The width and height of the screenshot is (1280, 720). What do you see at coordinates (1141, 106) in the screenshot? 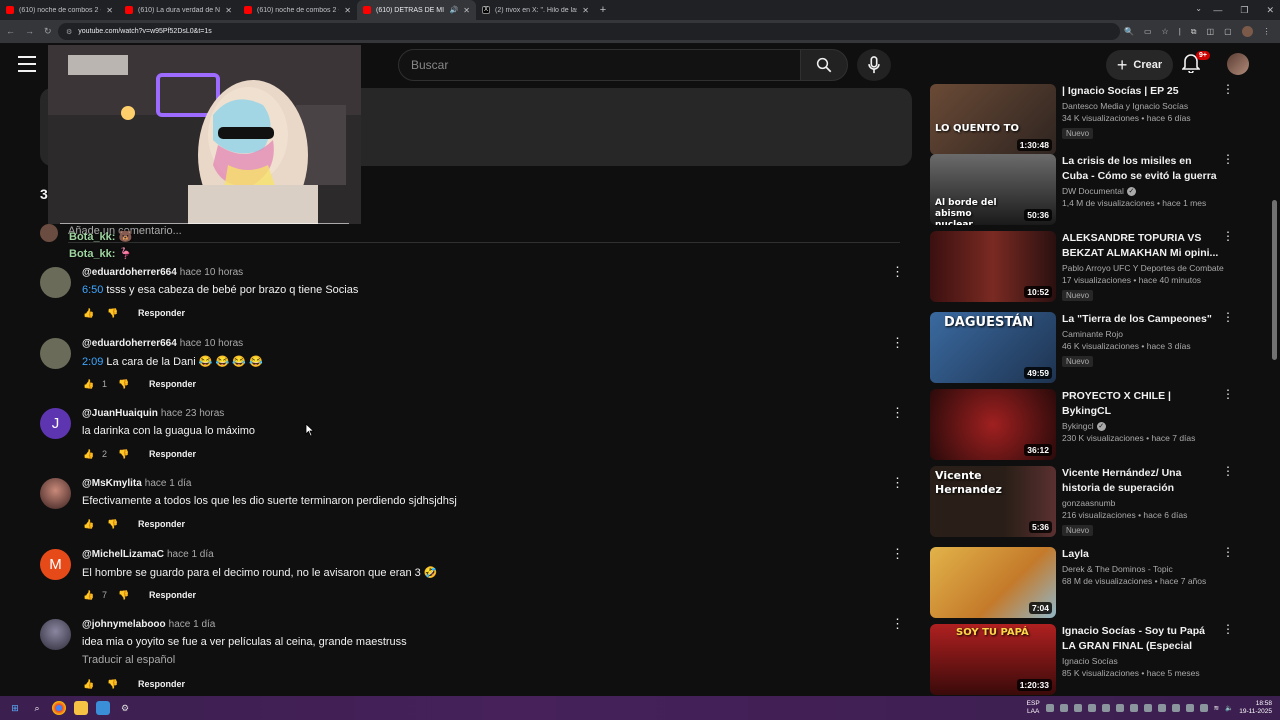
I see `channel-name: Dantesco Media y Ignacio Socías` at bounding box center [1141, 106].